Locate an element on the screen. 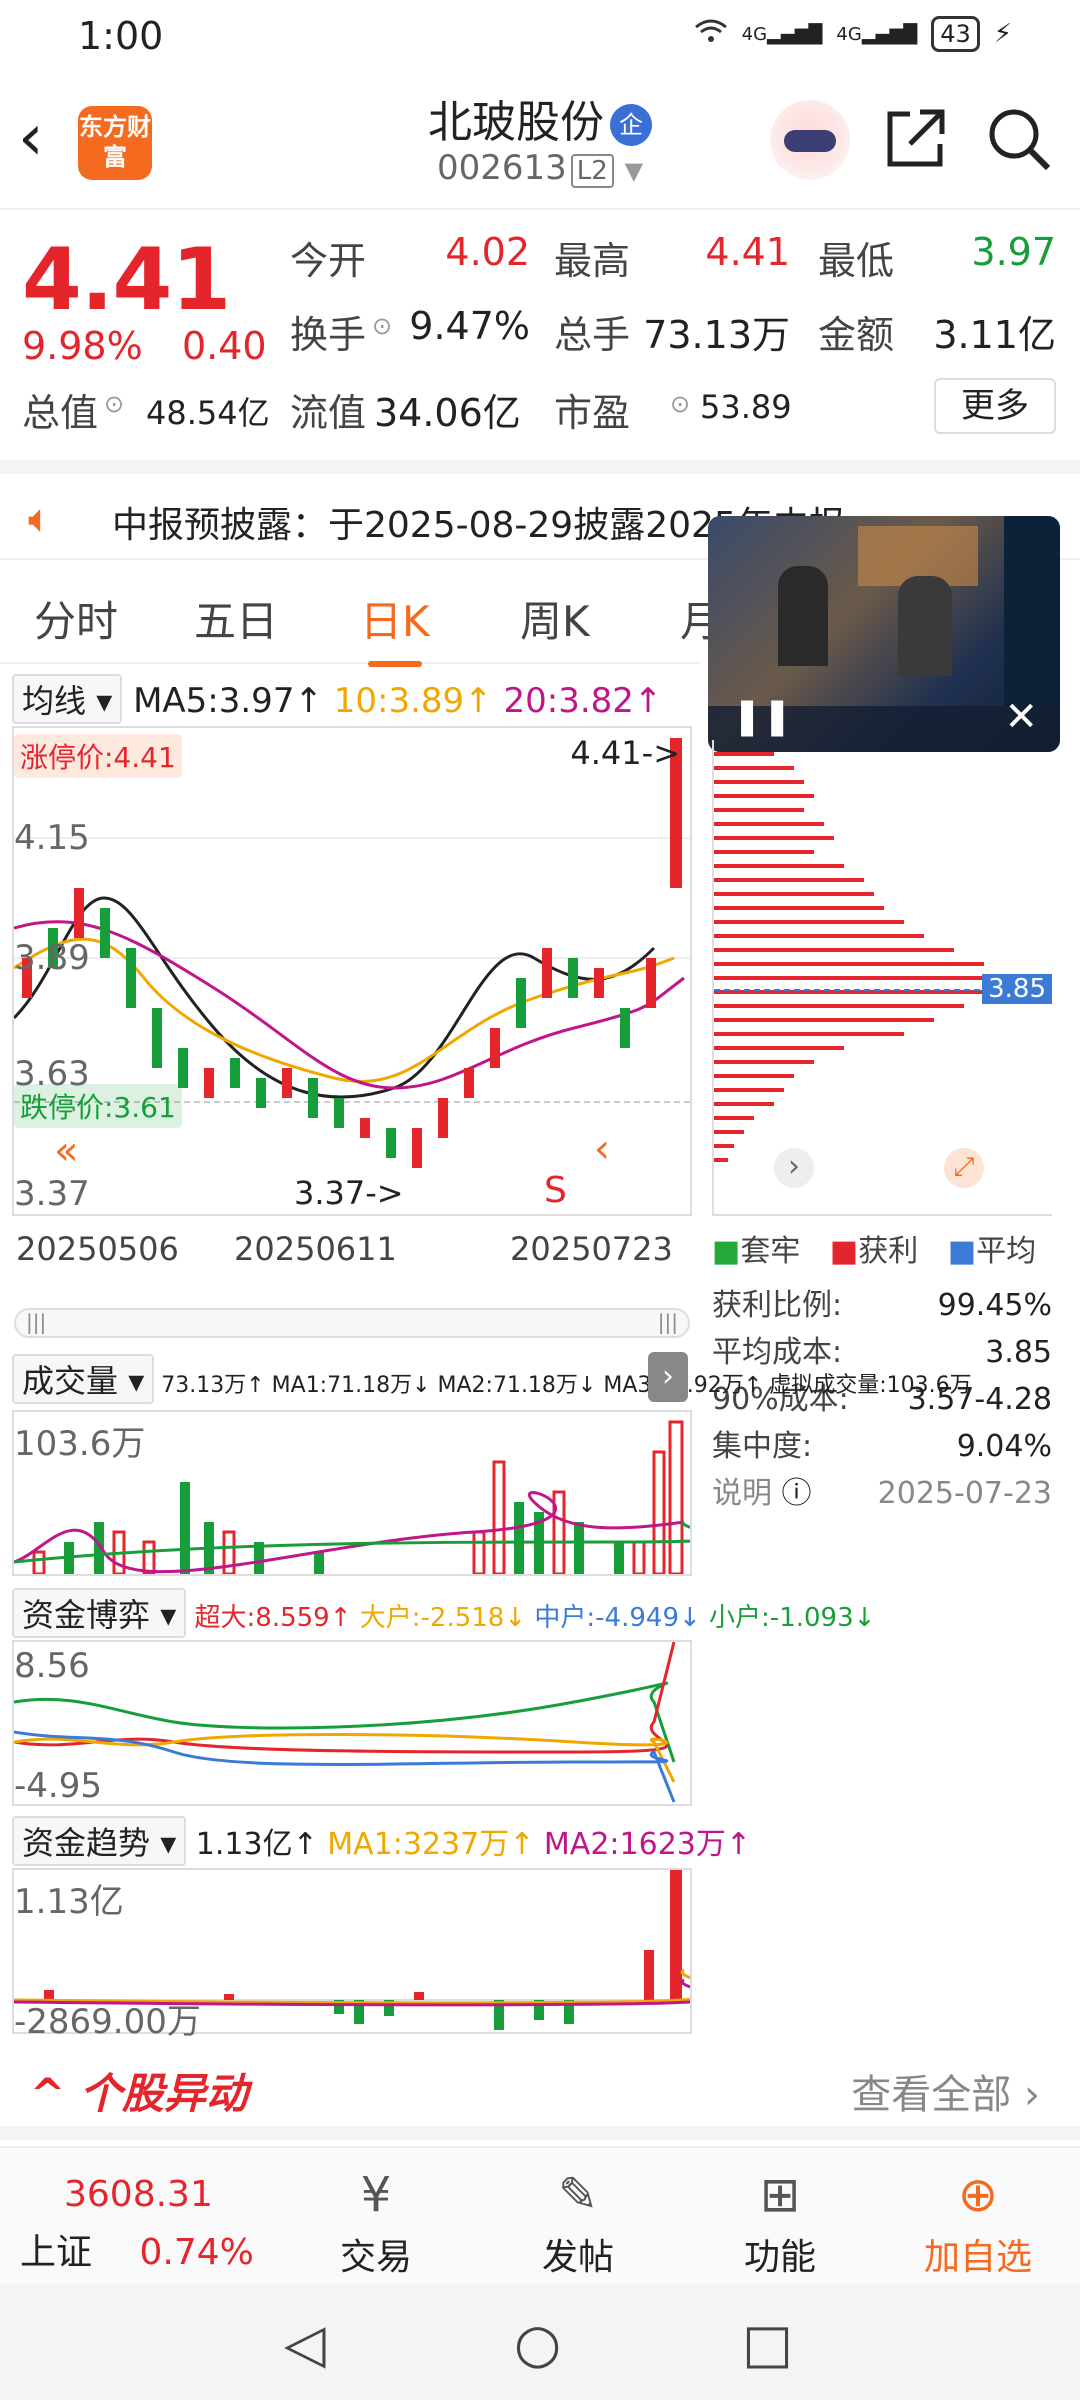 The height and width of the screenshot is (2400, 1080). fund-trend-ma2: MA2:1623万↑ is located at coordinates (647, 1844).